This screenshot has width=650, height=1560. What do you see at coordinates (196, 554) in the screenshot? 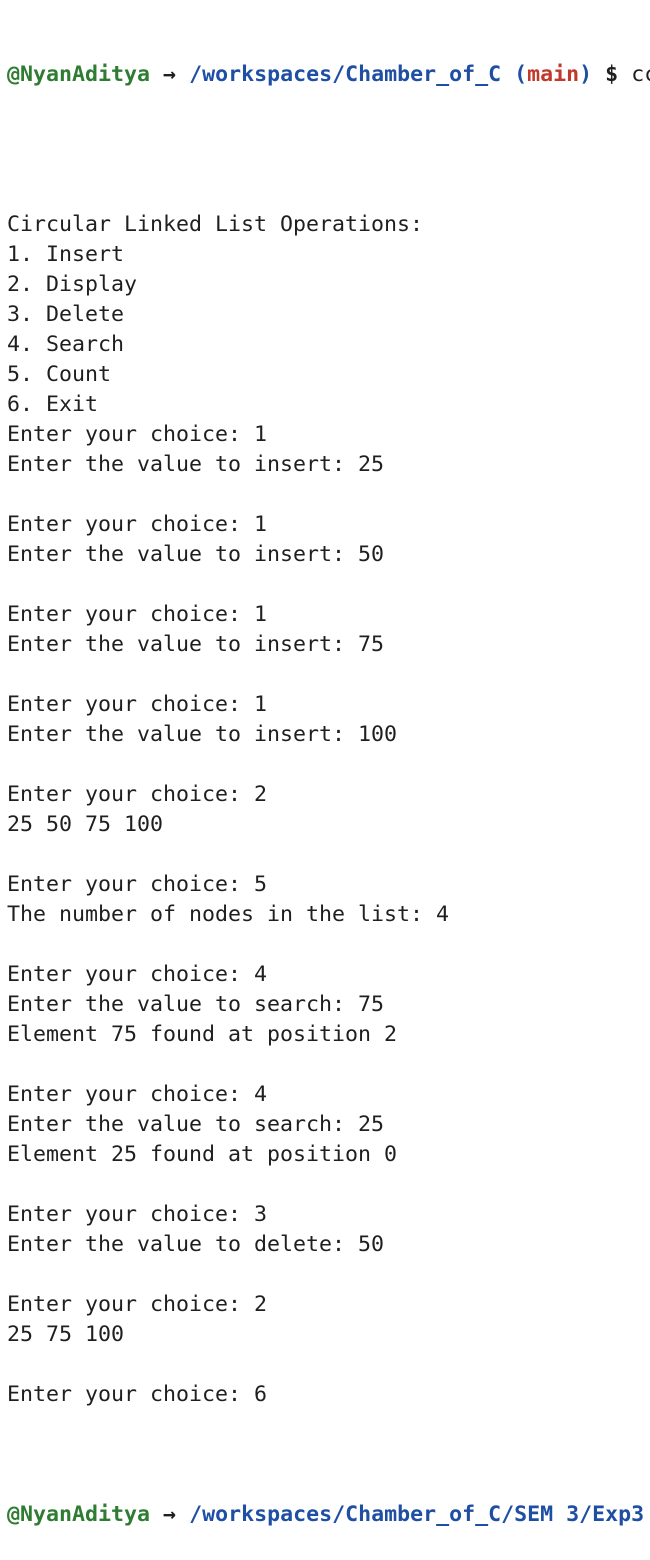
I see `output-line: Enter the value to insert: 50` at bounding box center [196, 554].